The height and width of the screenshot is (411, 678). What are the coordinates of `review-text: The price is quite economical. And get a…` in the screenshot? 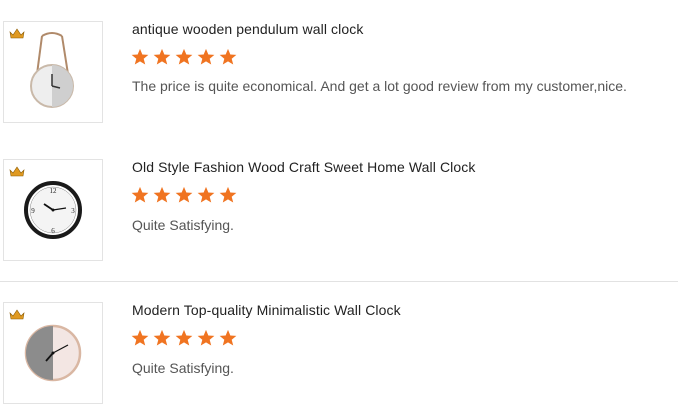 It's located at (379, 86).